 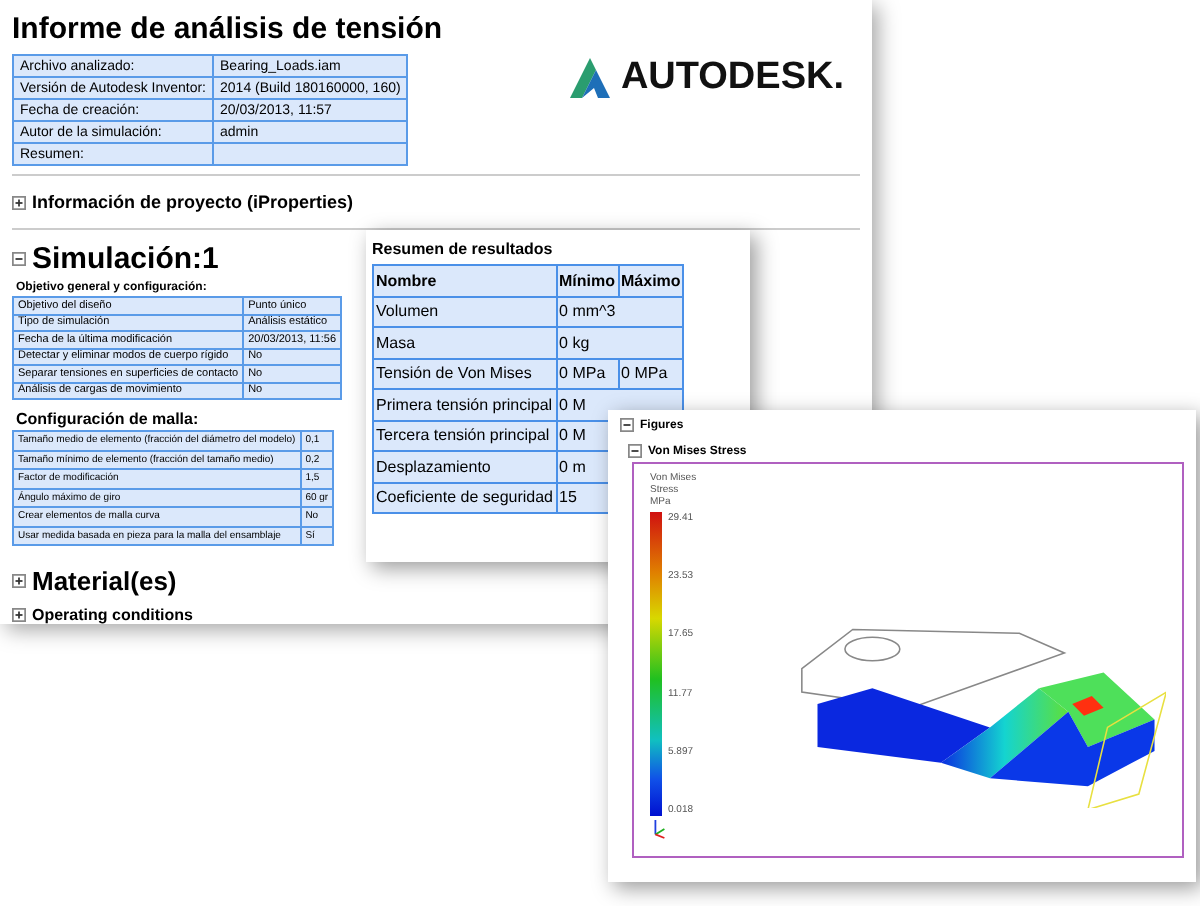 What do you see at coordinates (125, 259) in the screenshot?
I see `section-heading: Simulación:1` at bounding box center [125, 259].